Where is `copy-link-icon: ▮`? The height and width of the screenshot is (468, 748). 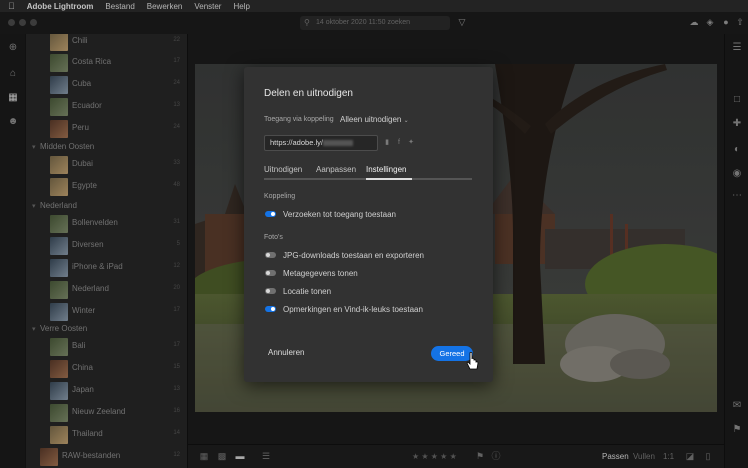 copy-link-icon: ▮ is located at coordinates (387, 143).